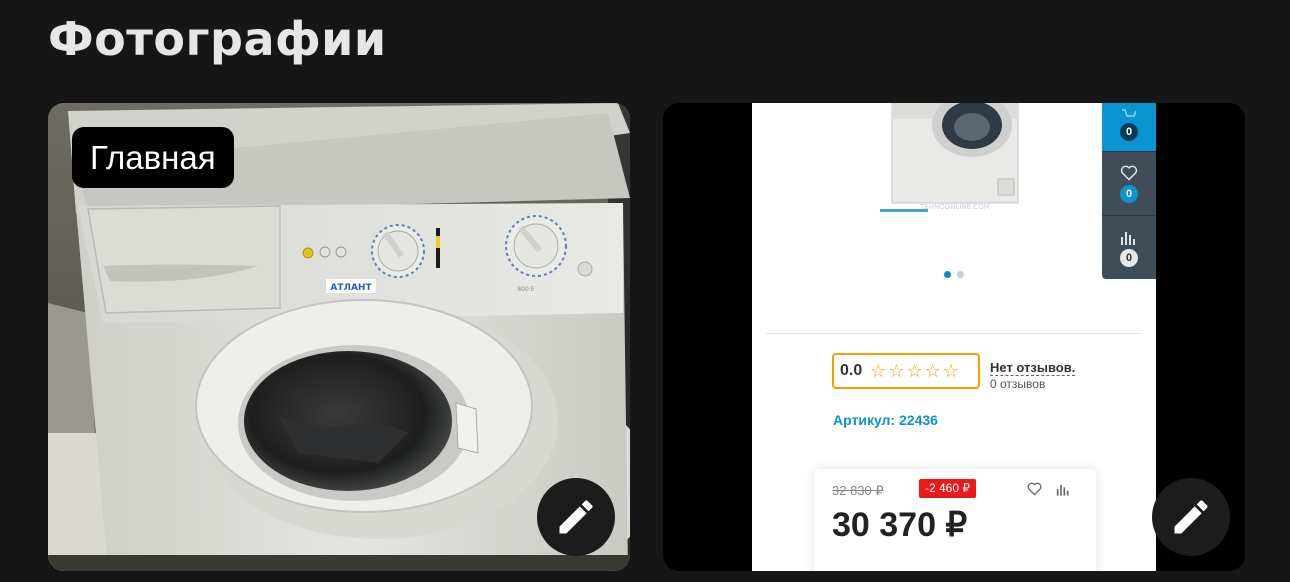 Image resolution: width=1290 pixels, height=582 pixels. Describe the element at coordinates (1129, 183) in the screenshot. I see `favorites-counter: 0` at that location.